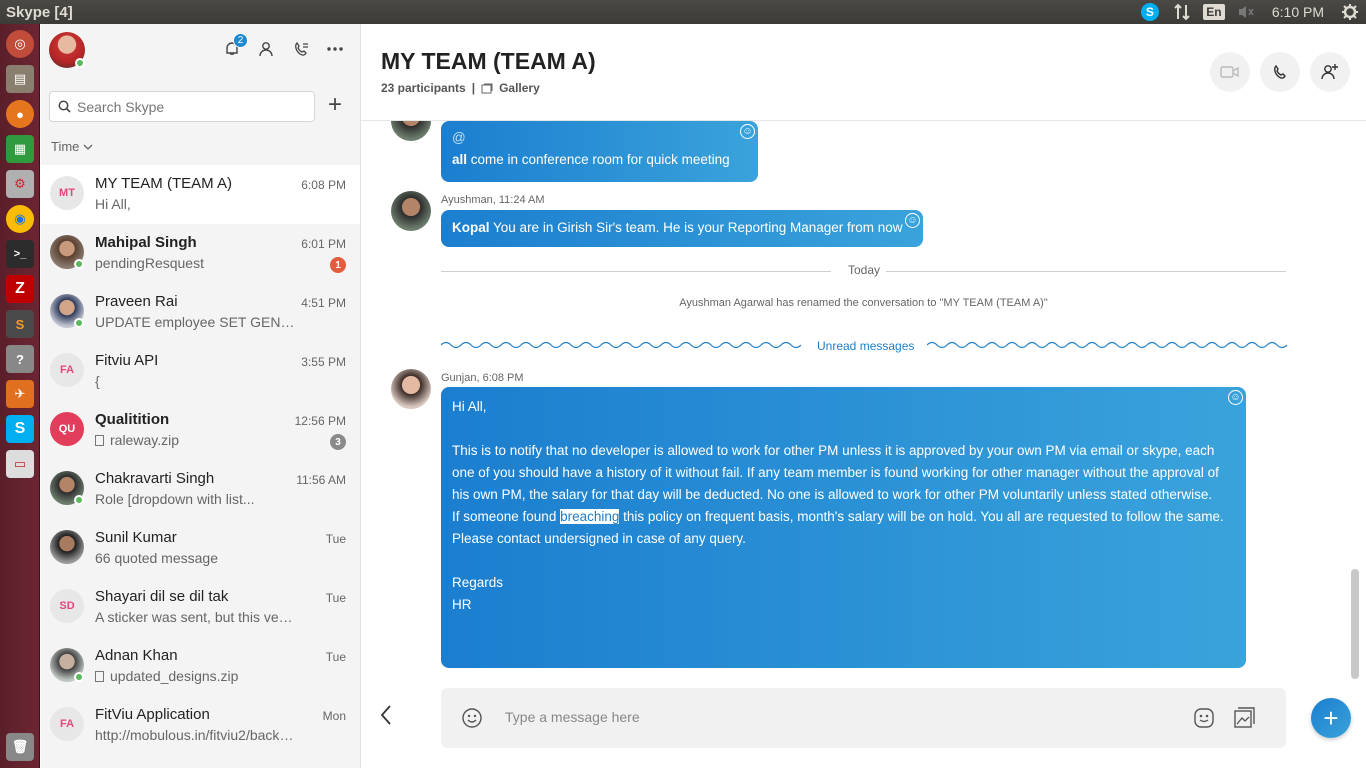 This screenshot has height=768, width=1366. Describe the element at coordinates (1244, 720) in the screenshot. I see `media-gallery-icon` at that location.